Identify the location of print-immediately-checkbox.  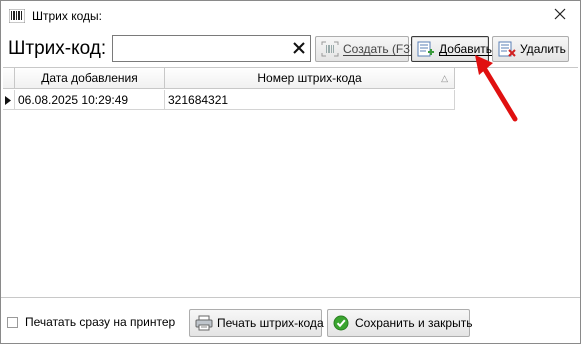
(12, 322).